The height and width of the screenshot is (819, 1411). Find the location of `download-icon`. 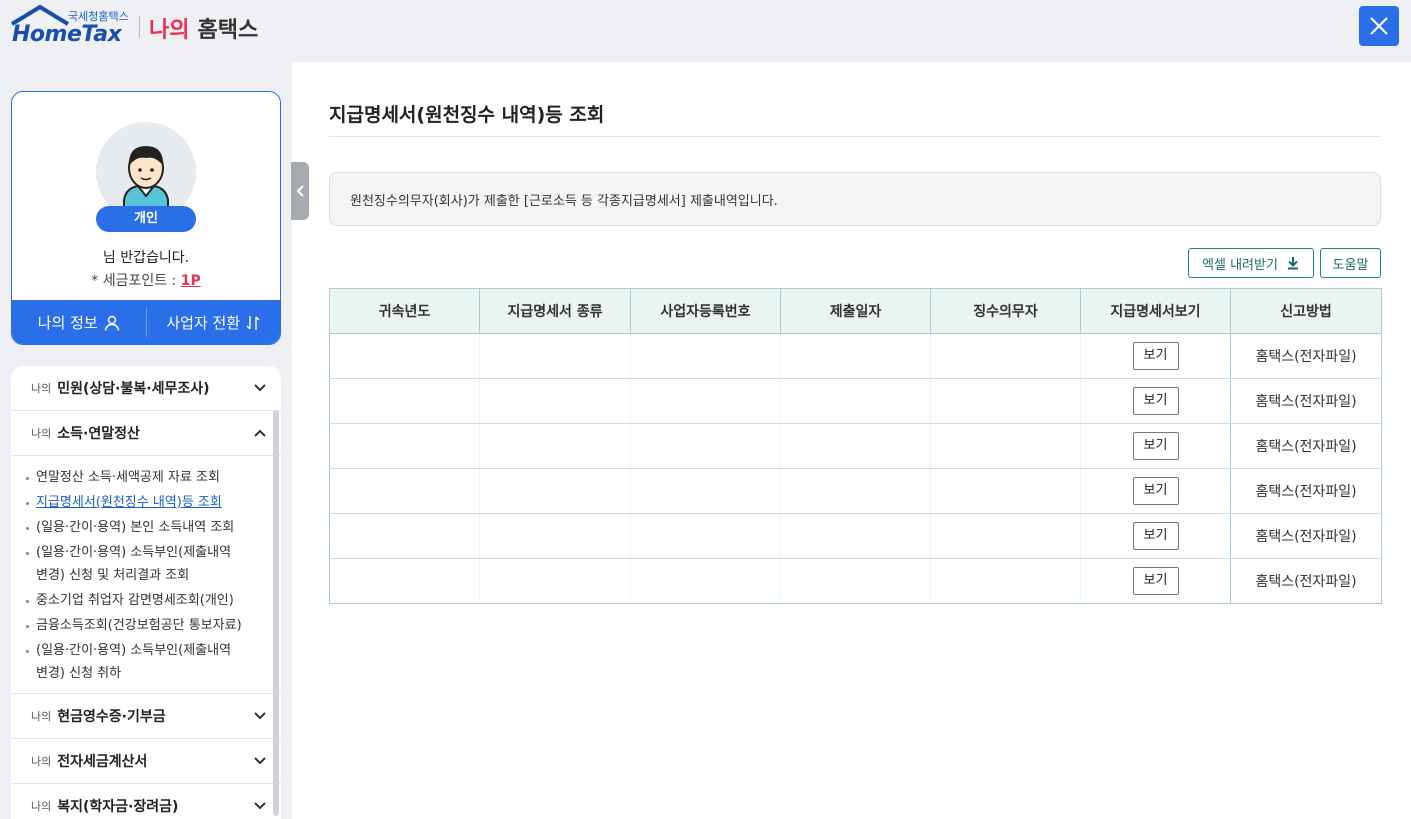

download-icon is located at coordinates (1292, 263).